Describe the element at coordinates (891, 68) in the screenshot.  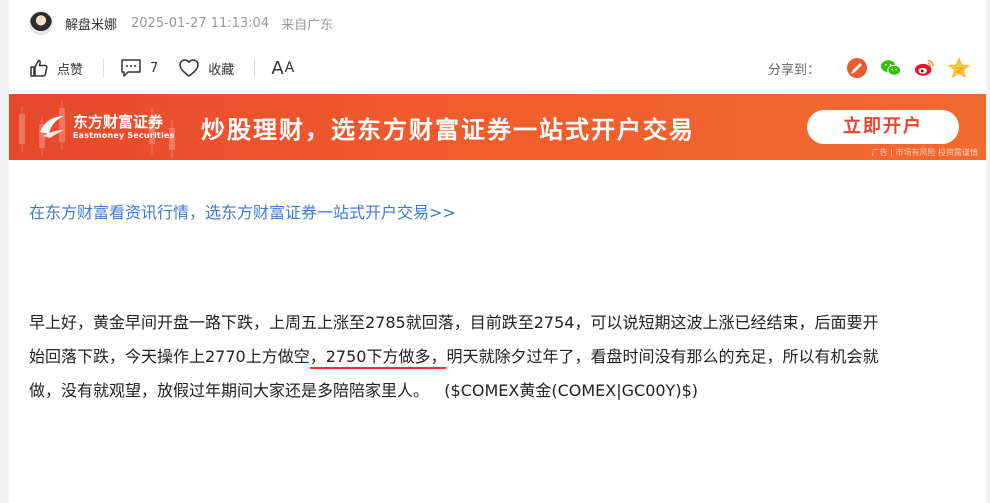
I see `wechat-share-icon` at that location.